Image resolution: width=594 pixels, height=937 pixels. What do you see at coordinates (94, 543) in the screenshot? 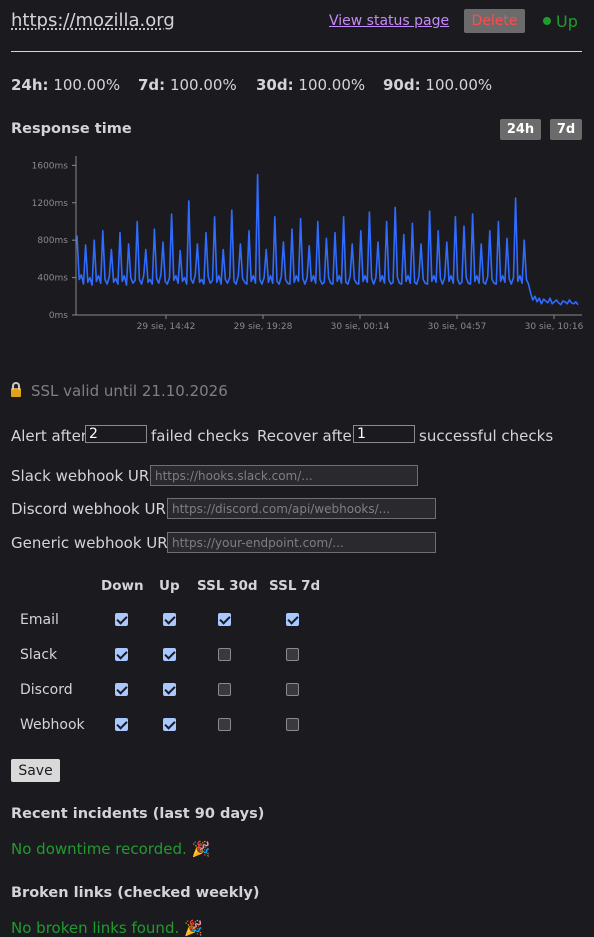
I see `generic-webhook-label: Generic webhook URL` at bounding box center [94, 543].